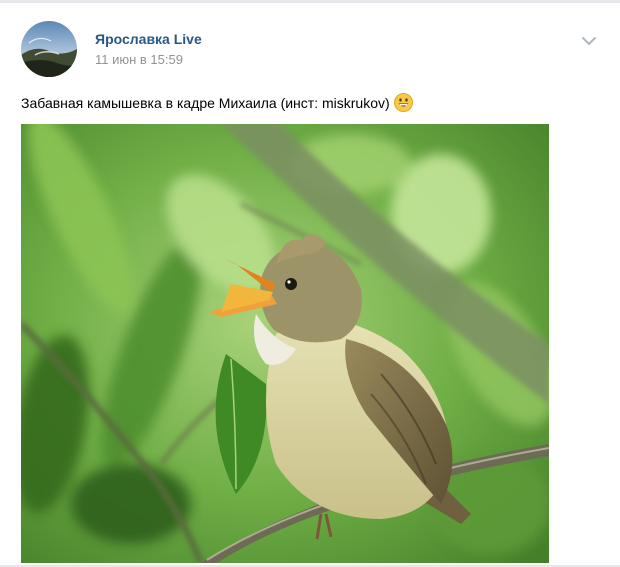  What do you see at coordinates (139, 59) in the screenshot?
I see `post-date-link: 11 июн в 15:59` at bounding box center [139, 59].